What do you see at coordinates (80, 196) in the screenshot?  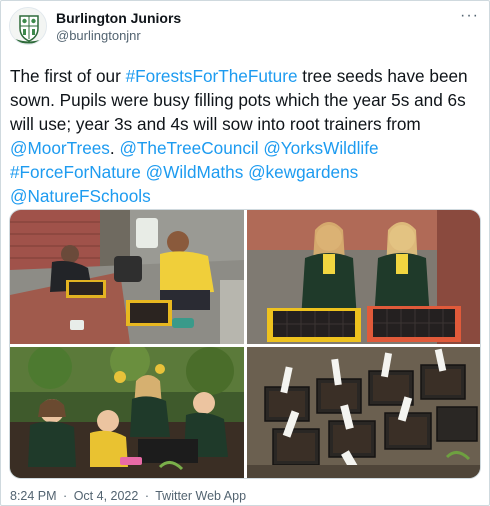 I see `mention-link: @NatureFSchools` at bounding box center [80, 196].